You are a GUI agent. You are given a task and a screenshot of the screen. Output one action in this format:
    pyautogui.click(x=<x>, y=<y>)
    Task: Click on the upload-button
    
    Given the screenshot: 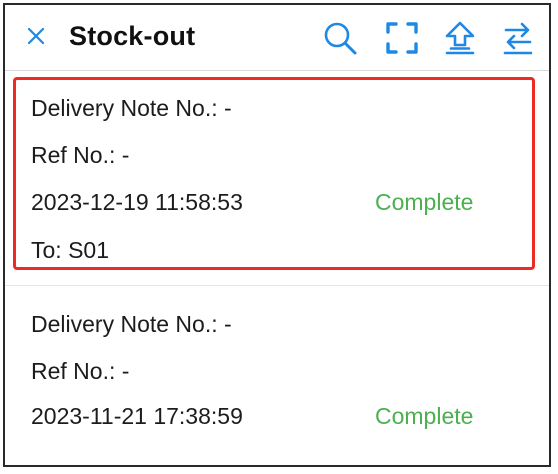 What is the action you would take?
    pyautogui.click(x=460, y=38)
    